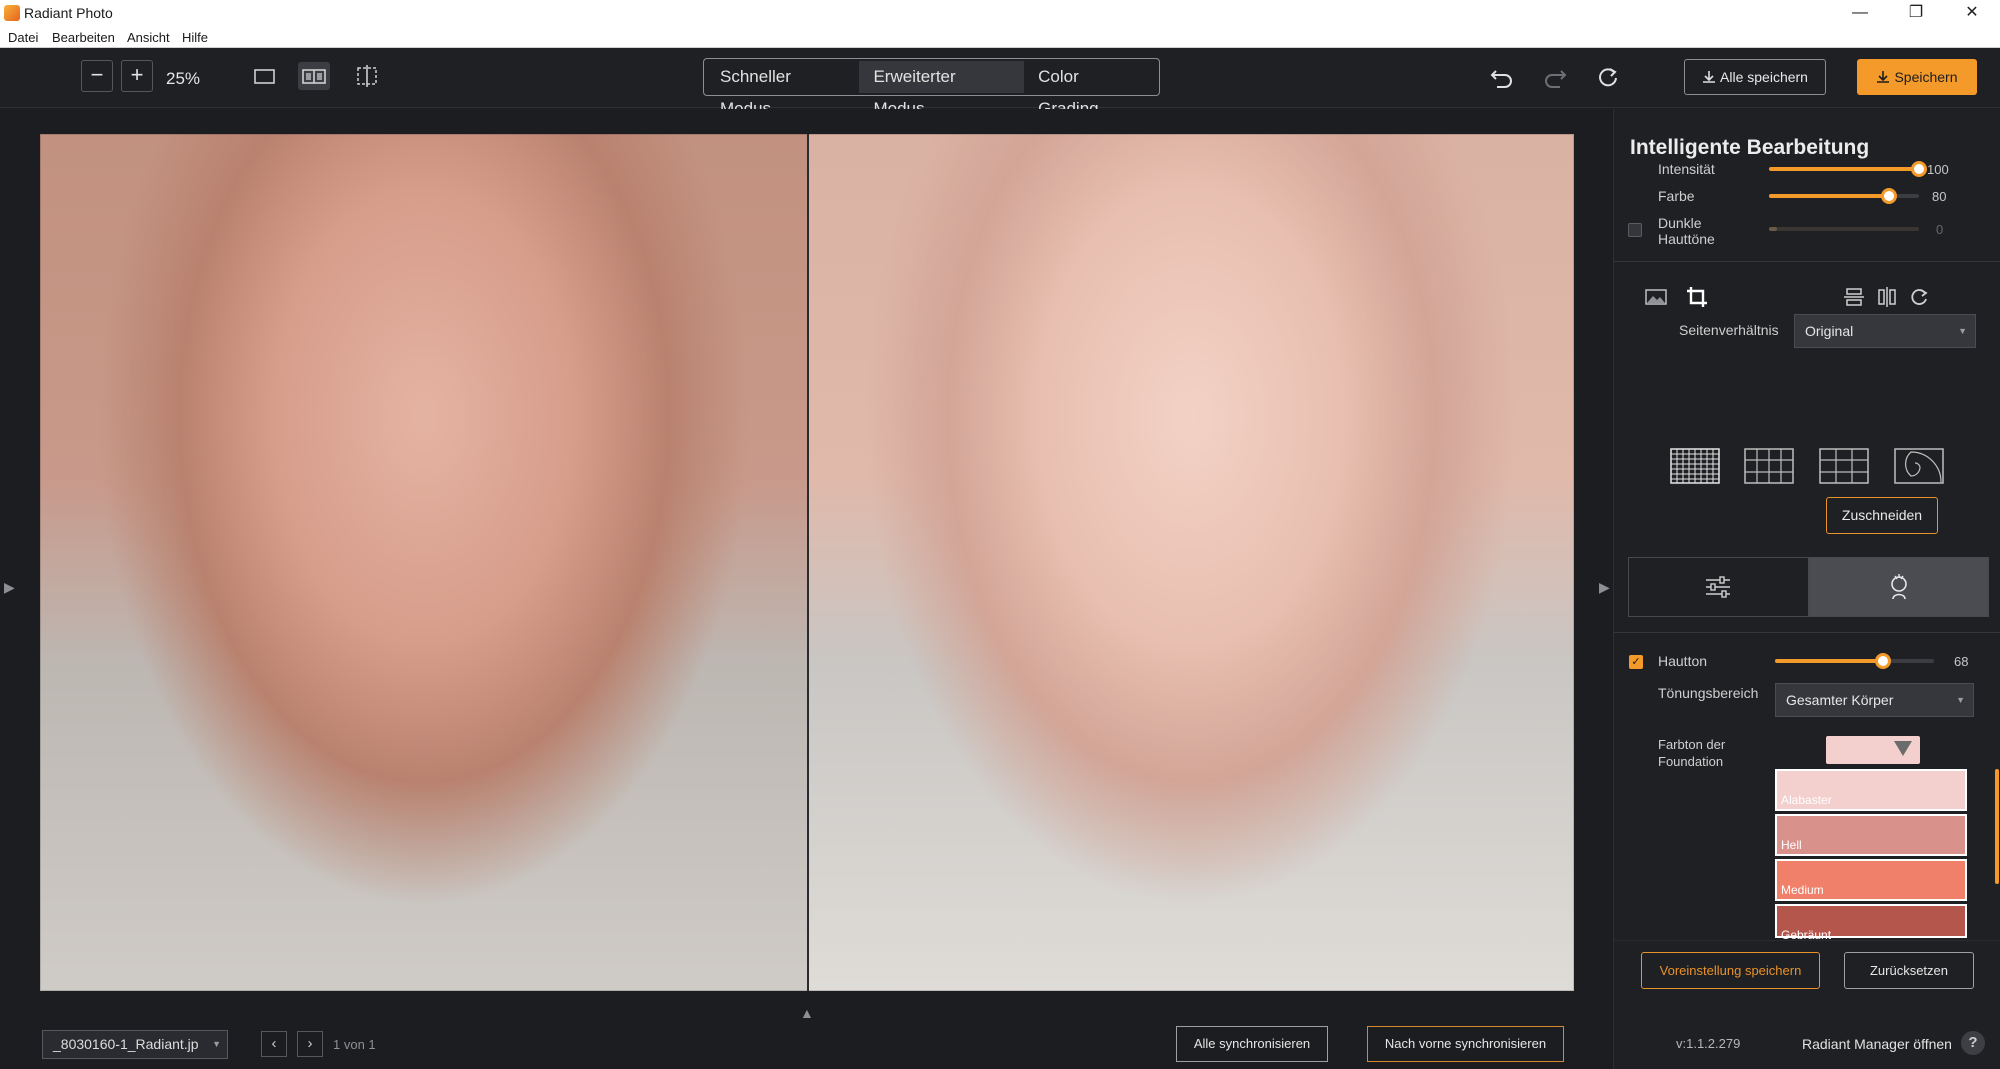  What do you see at coordinates (137, 76) in the screenshot?
I see `zoom-in-button: +` at bounding box center [137, 76].